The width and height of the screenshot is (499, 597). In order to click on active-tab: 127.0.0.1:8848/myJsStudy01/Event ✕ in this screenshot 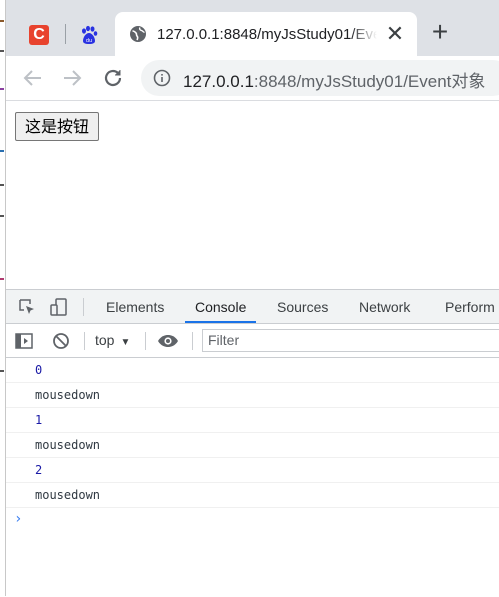, I will do `click(266, 35)`.